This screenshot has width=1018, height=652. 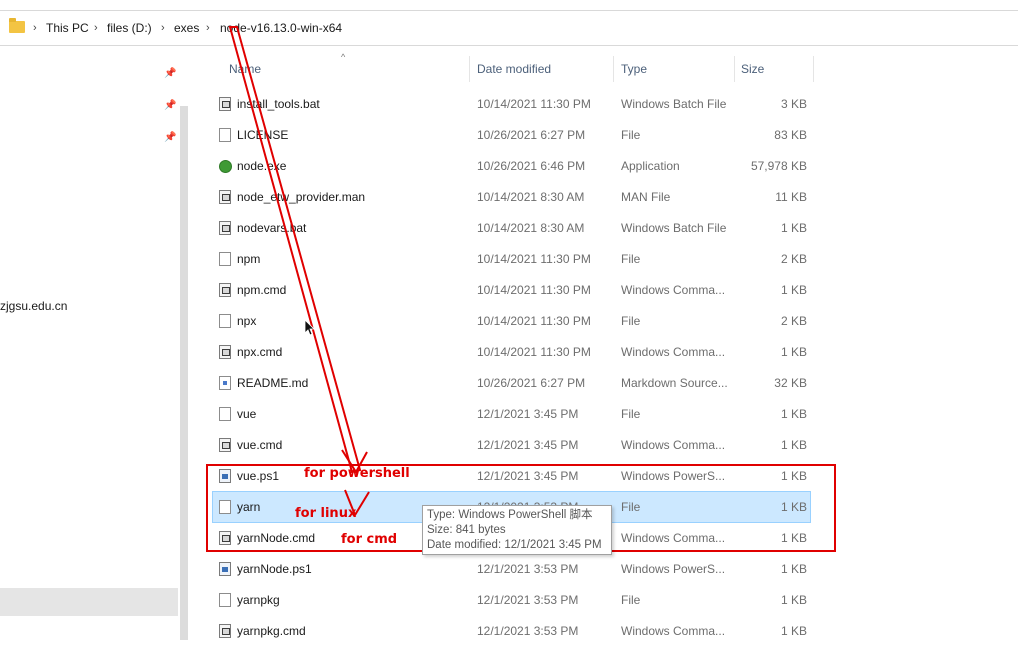 What do you see at coordinates (752, 69) in the screenshot?
I see `column-header-size: Size` at bounding box center [752, 69].